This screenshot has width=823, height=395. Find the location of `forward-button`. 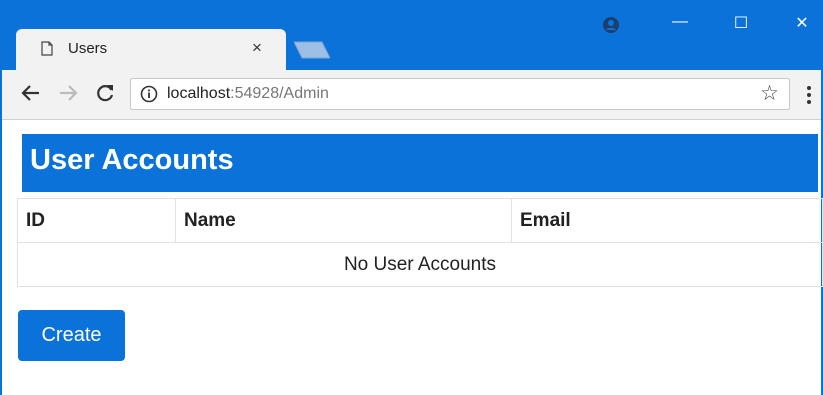

forward-button is located at coordinates (68, 95).